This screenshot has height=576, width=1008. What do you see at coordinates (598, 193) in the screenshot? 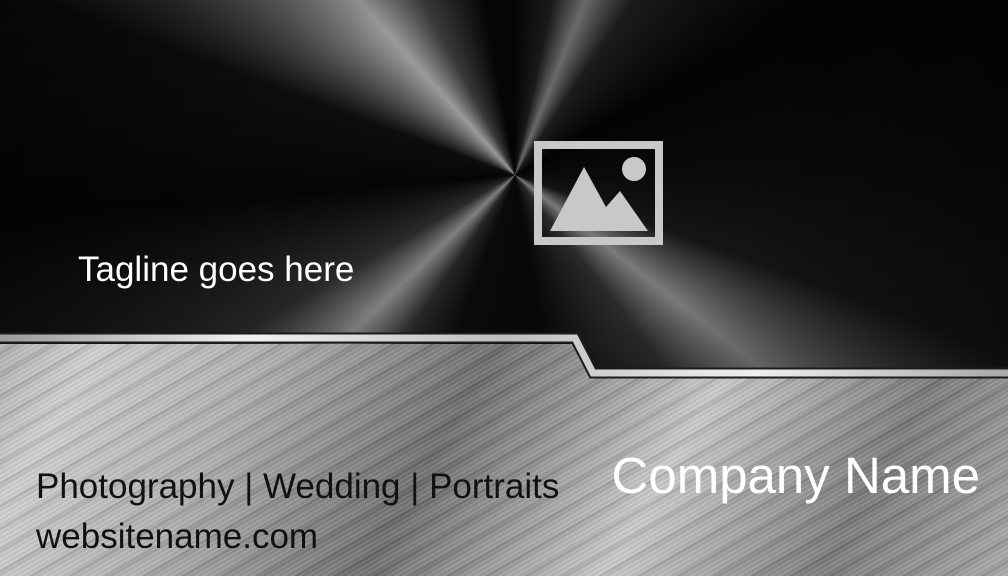
I see `image-placeholder-icon` at bounding box center [598, 193].